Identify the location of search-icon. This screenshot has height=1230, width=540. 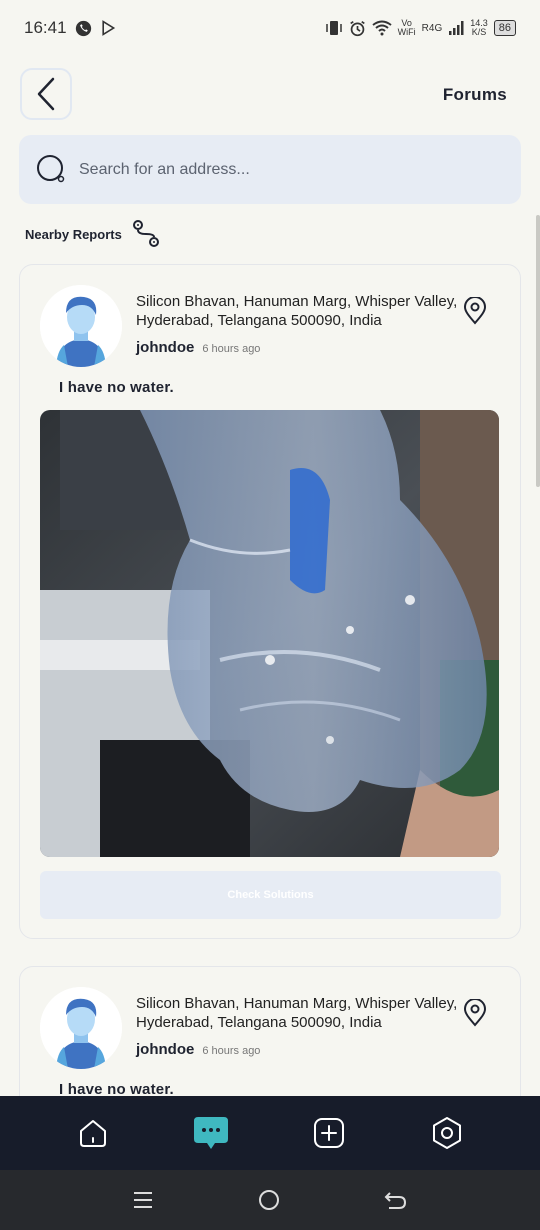
(51, 168).